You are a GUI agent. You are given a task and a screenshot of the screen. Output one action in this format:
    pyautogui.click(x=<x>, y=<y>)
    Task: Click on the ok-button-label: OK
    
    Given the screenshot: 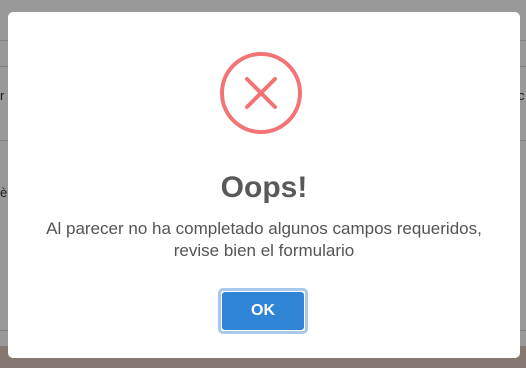 What is the action you would take?
    pyautogui.click(x=263, y=311)
    